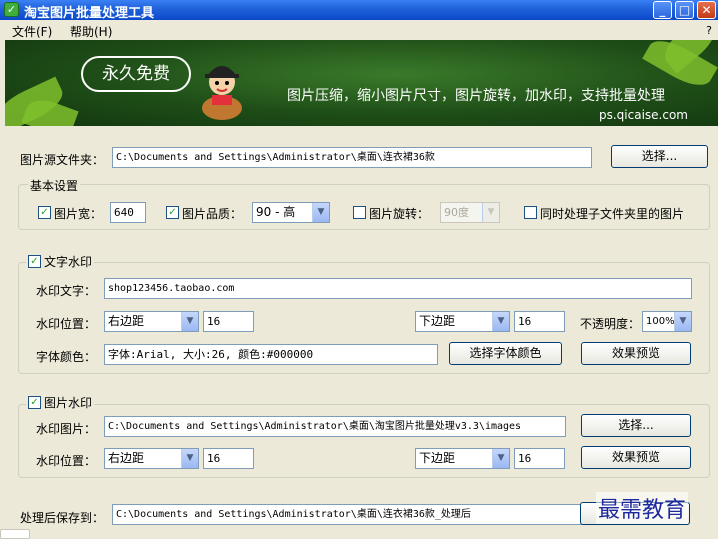 This screenshot has width=718, height=539. Describe the element at coordinates (66, 324) in the screenshot. I see `watermark-position-label: 水印位置：` at that location.